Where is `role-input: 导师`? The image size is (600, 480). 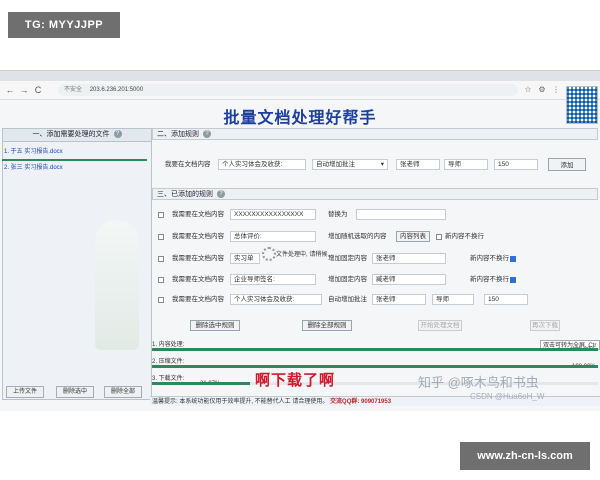
role-input: 导师 is located at coordinates (466, 164).